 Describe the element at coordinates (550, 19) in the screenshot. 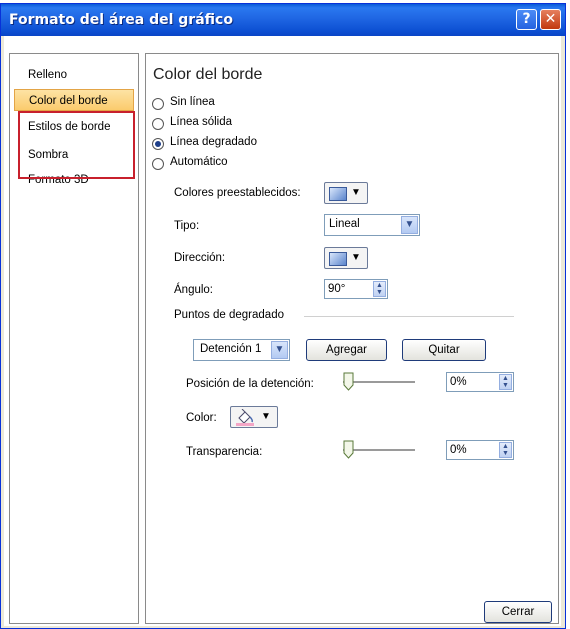

I see `close-icon: ✕` at that location.